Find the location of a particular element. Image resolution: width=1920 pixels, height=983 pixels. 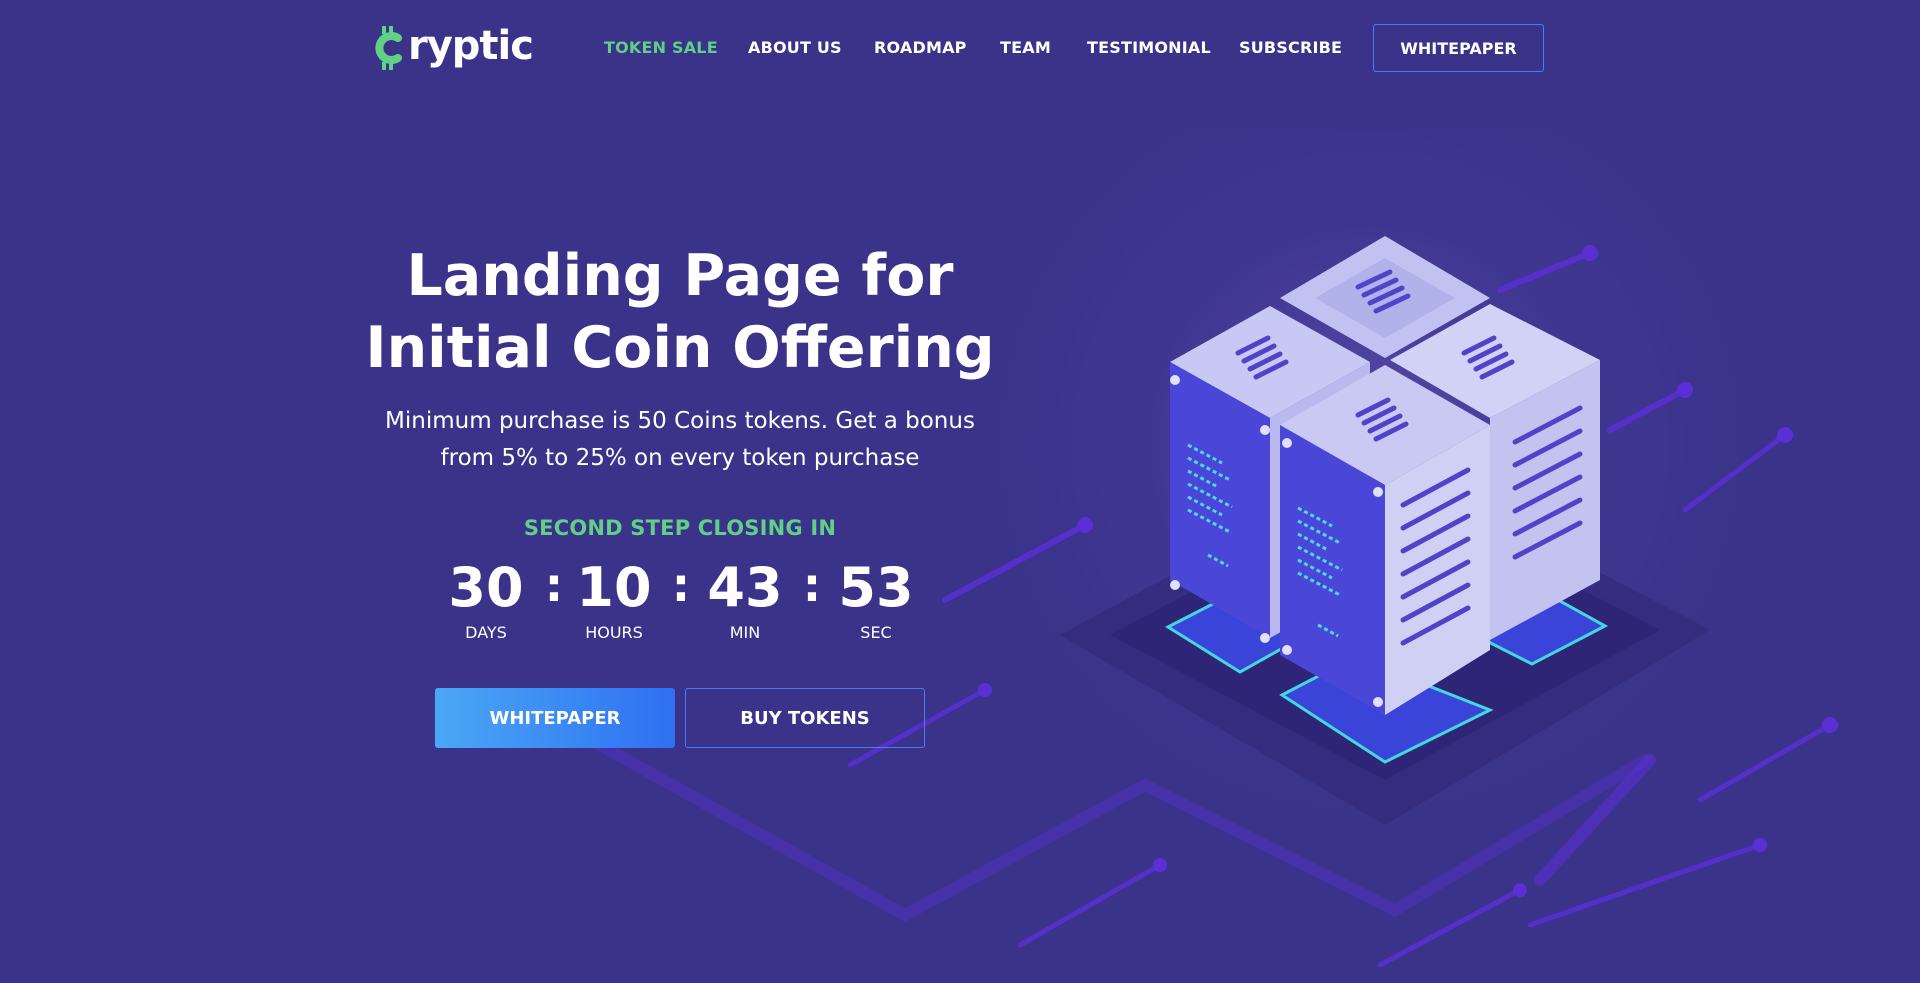

countdown-days-label: DAYS is located at coordinates (486, 632).